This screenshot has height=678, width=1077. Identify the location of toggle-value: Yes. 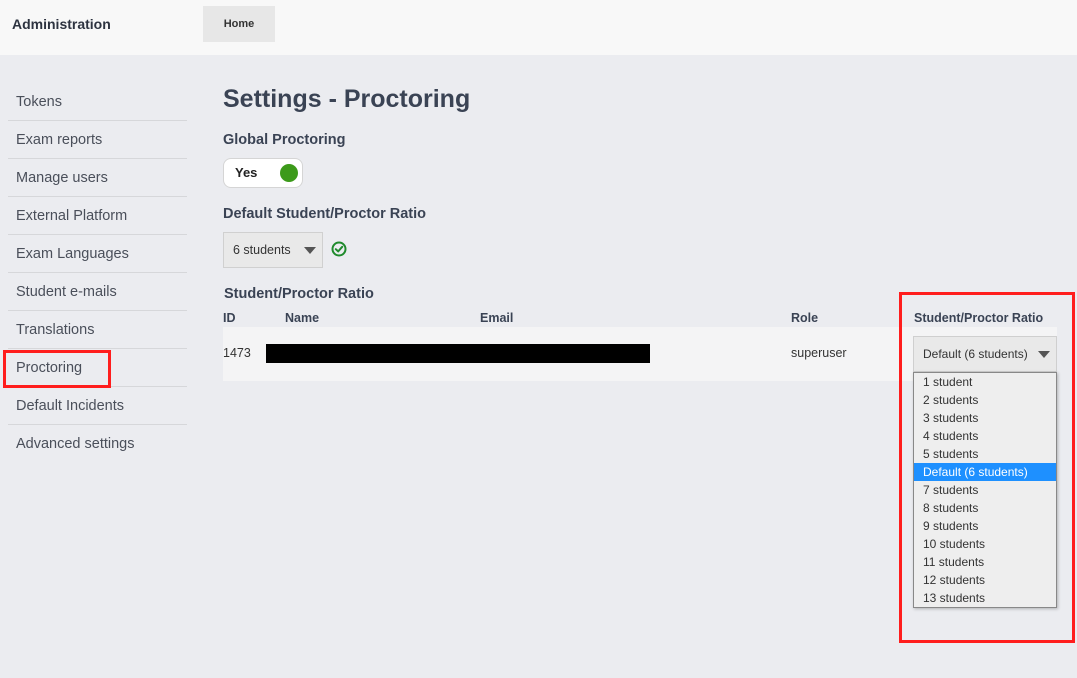
(246, 172).